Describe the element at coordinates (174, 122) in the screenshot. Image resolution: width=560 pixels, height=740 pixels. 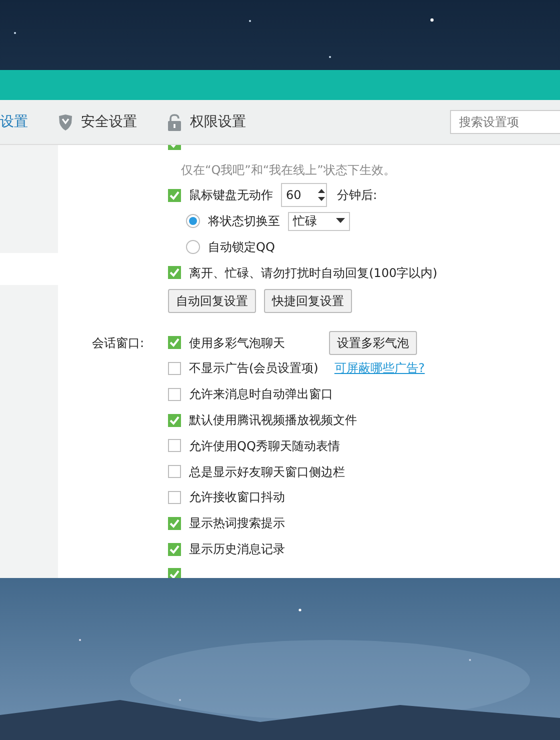
I see `lock-icon` at that location.